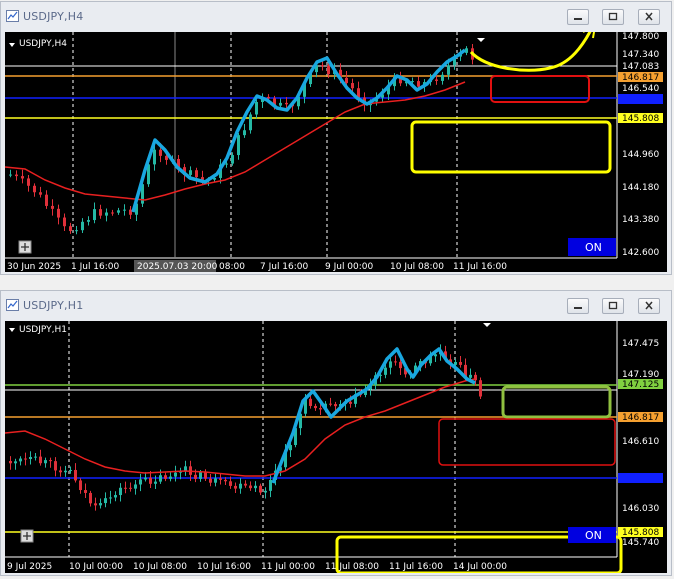  I want to click on yellow-zone-box, so click(511, 147).